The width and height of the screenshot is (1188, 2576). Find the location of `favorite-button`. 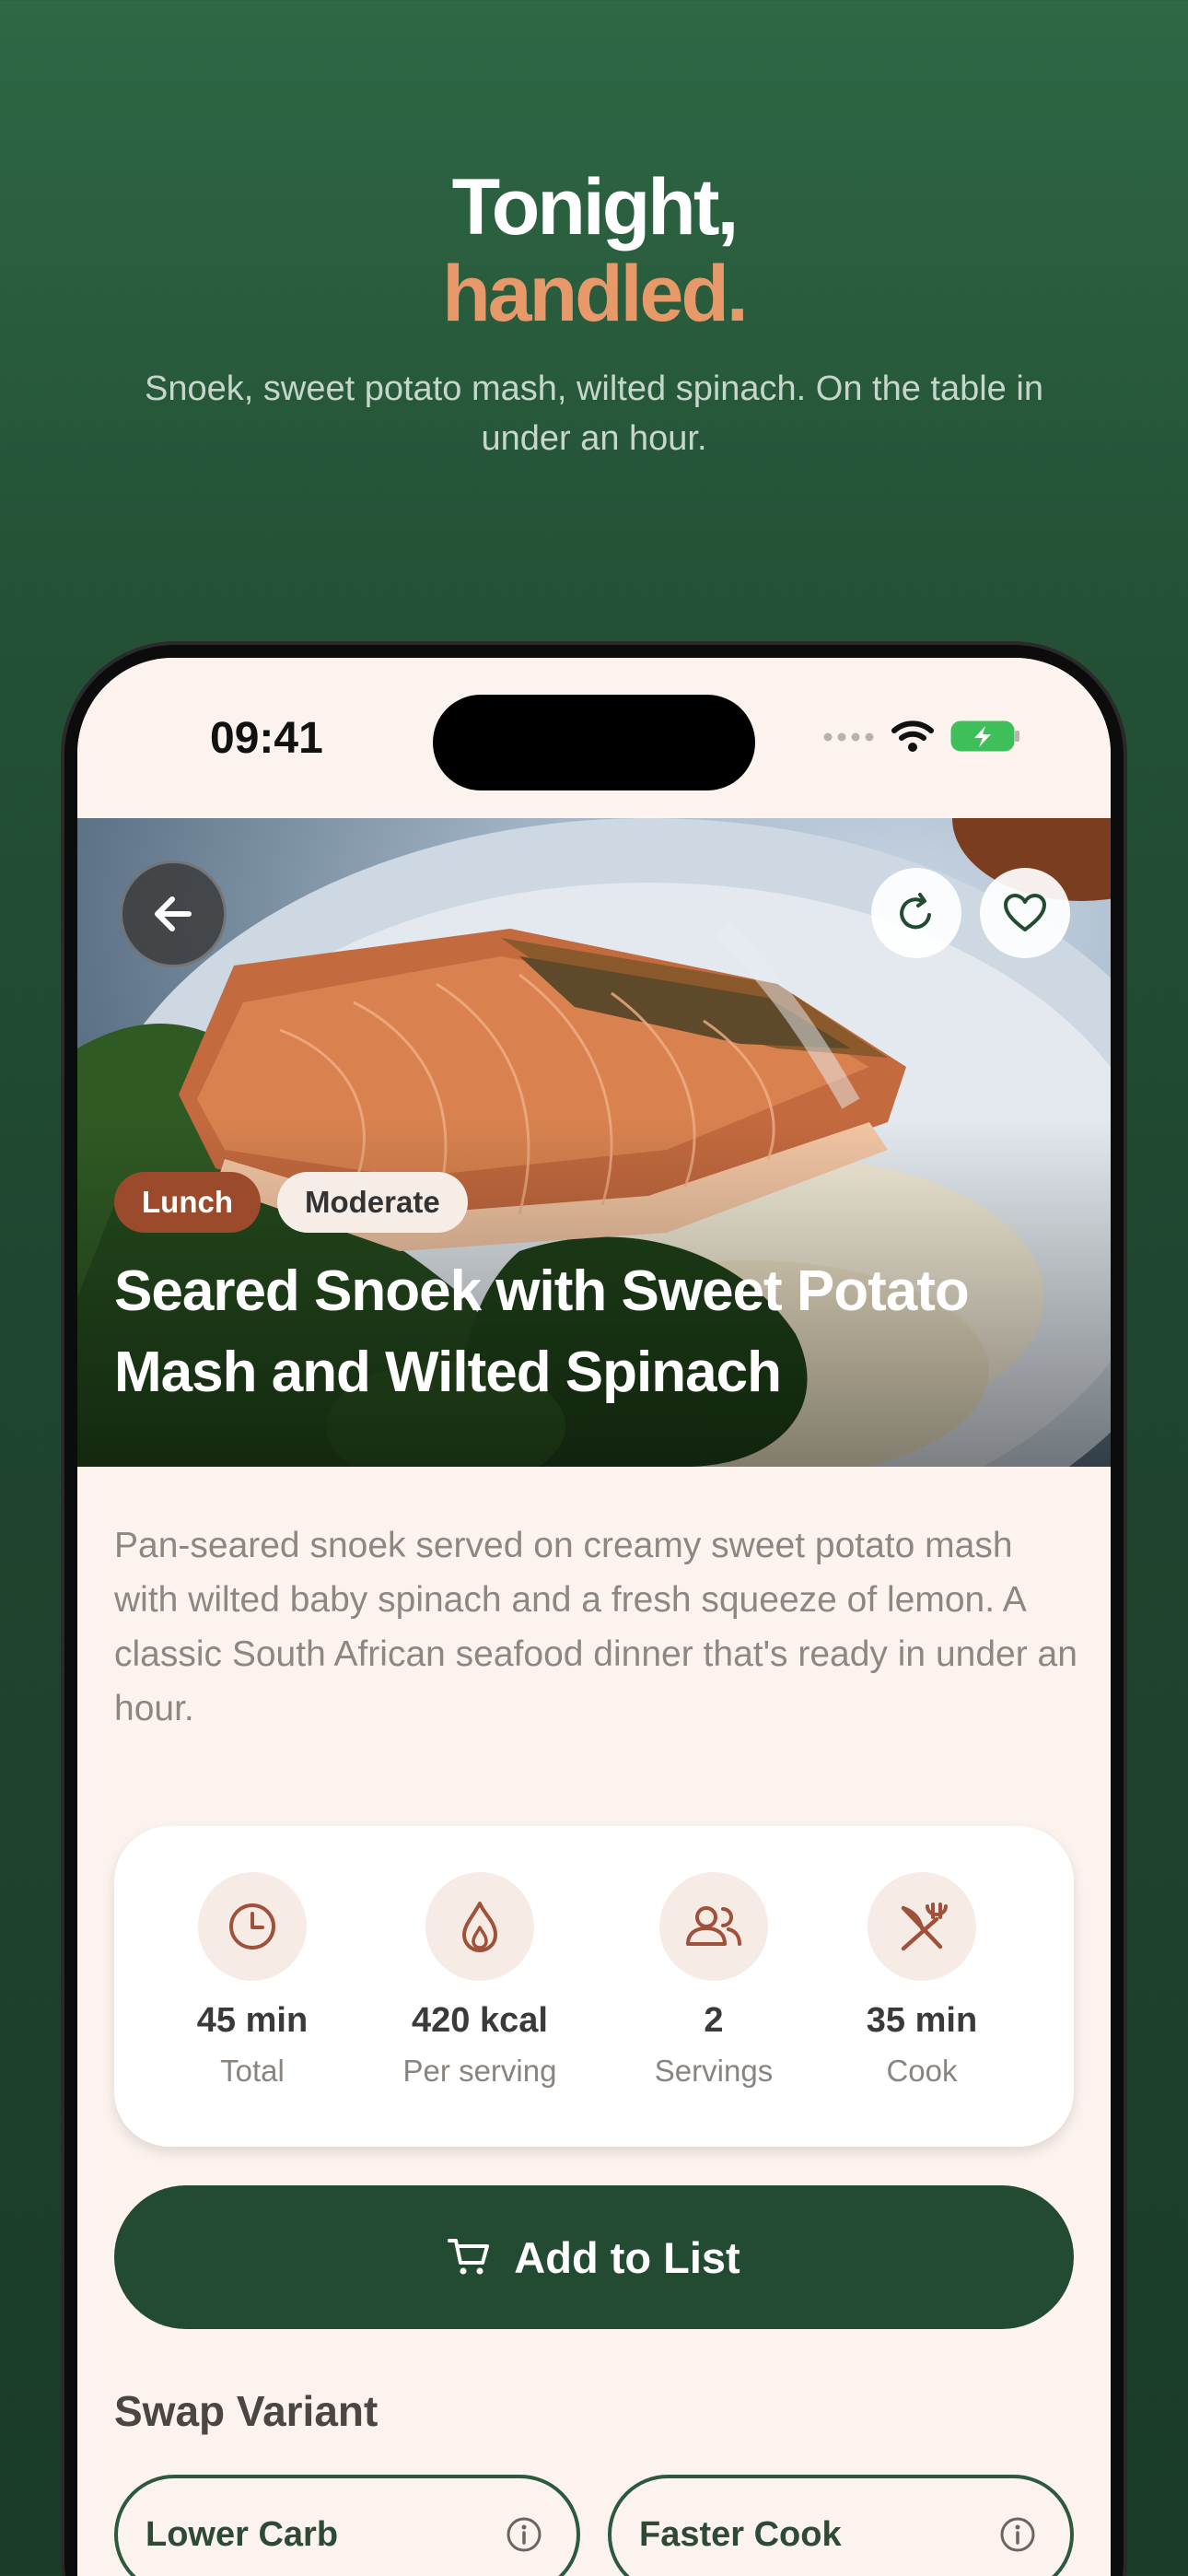

favorite-button is located at coordinates (1025, 913).